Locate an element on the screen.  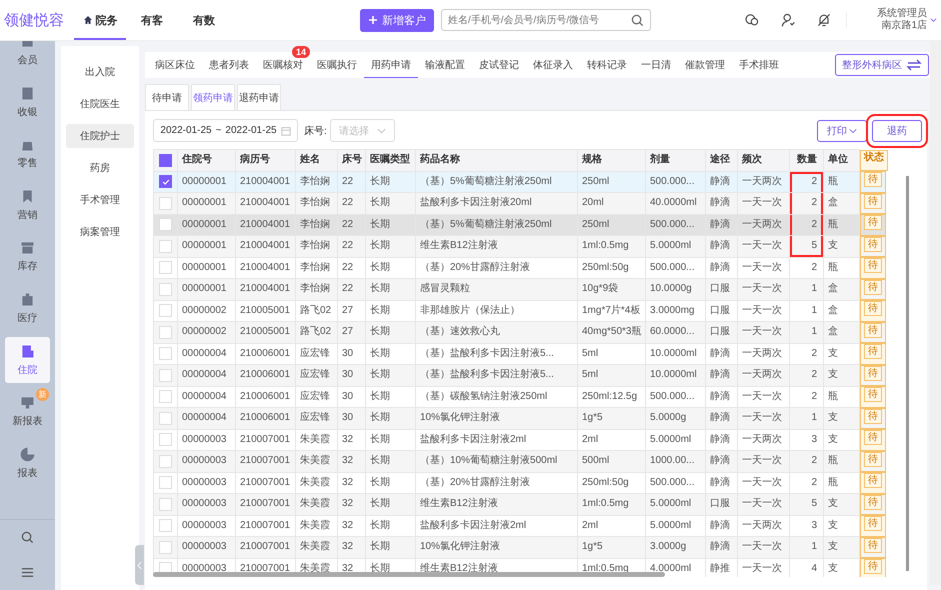
search-icon is located at coordinates (27, 537).